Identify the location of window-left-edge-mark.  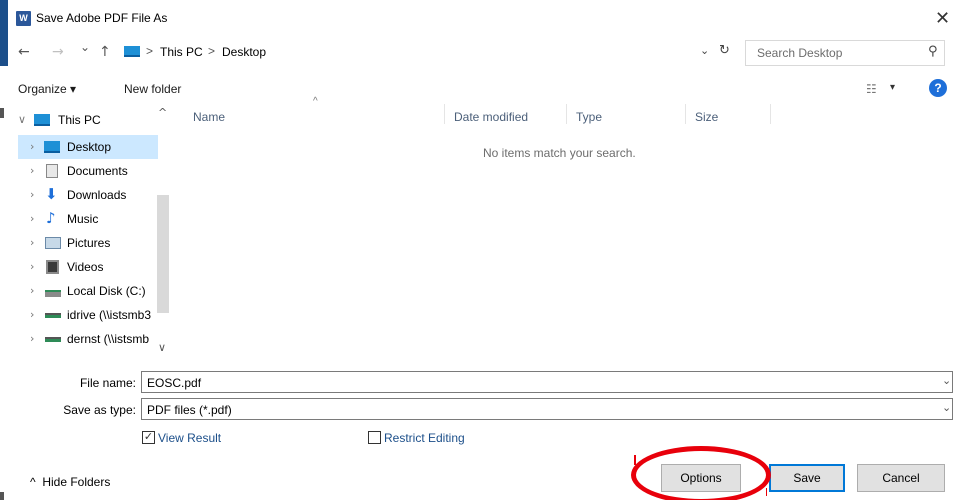
(2, 113).